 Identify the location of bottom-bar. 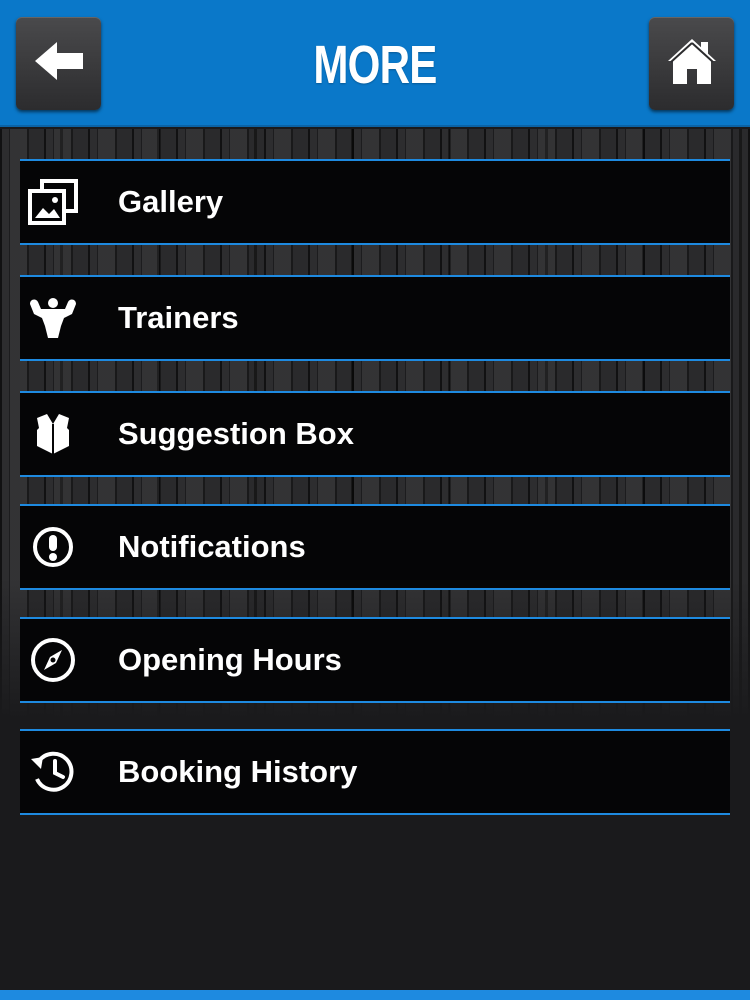
(375, 995).